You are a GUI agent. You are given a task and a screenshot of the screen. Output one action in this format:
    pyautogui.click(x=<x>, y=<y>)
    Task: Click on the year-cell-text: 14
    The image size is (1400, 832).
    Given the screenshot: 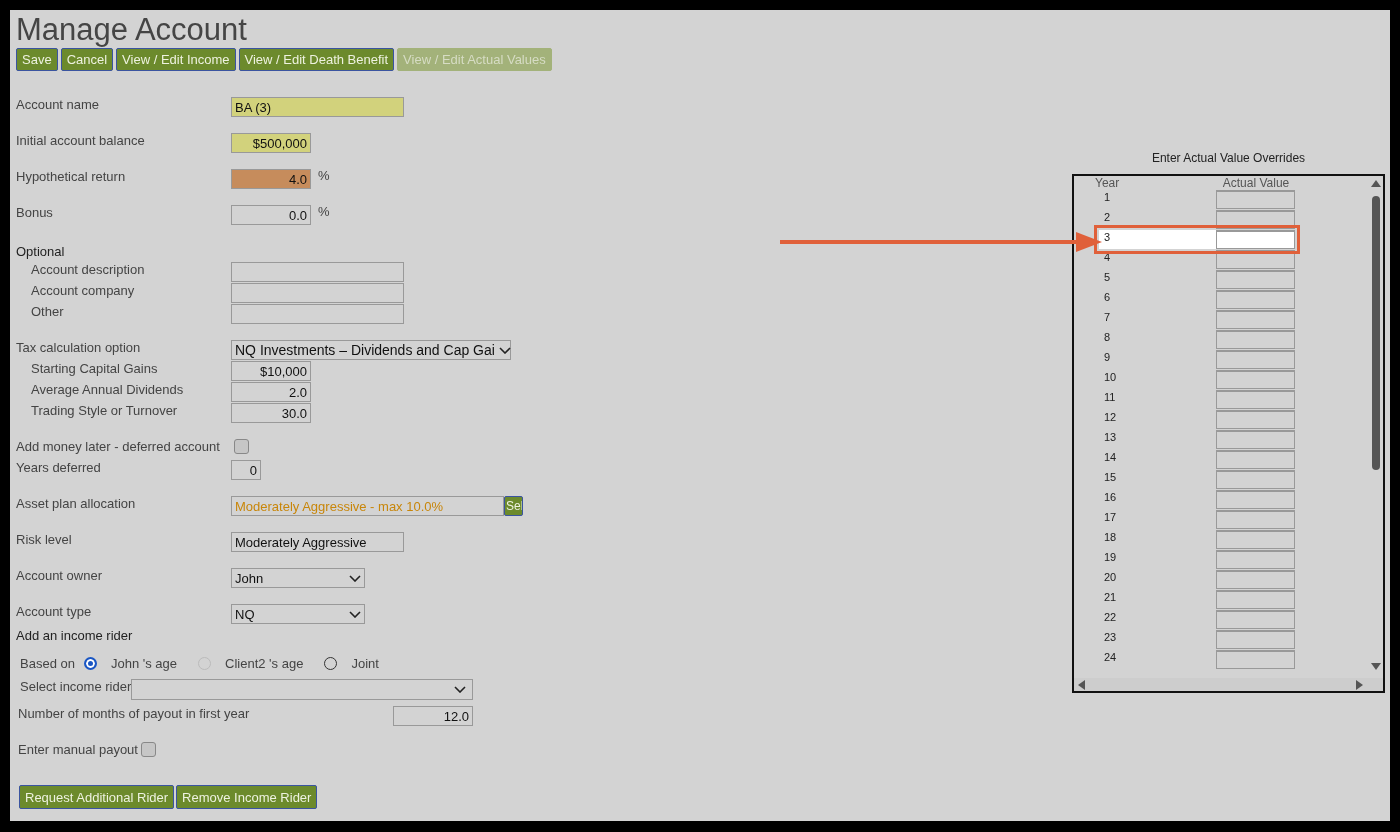 What is the action you would take?
    pyautogui.click(x=1110, y=457)
    